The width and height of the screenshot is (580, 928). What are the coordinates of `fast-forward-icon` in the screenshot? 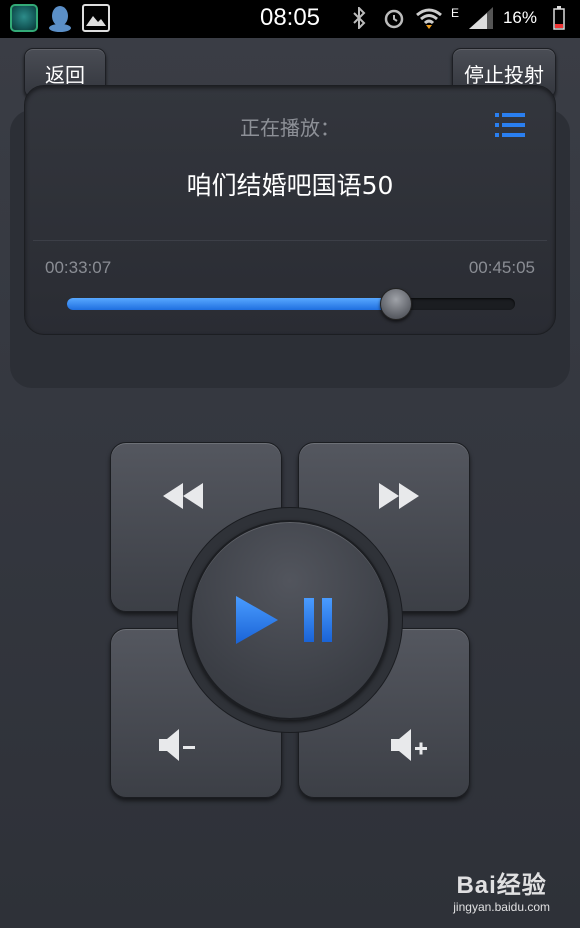 It's located at (399, 496).